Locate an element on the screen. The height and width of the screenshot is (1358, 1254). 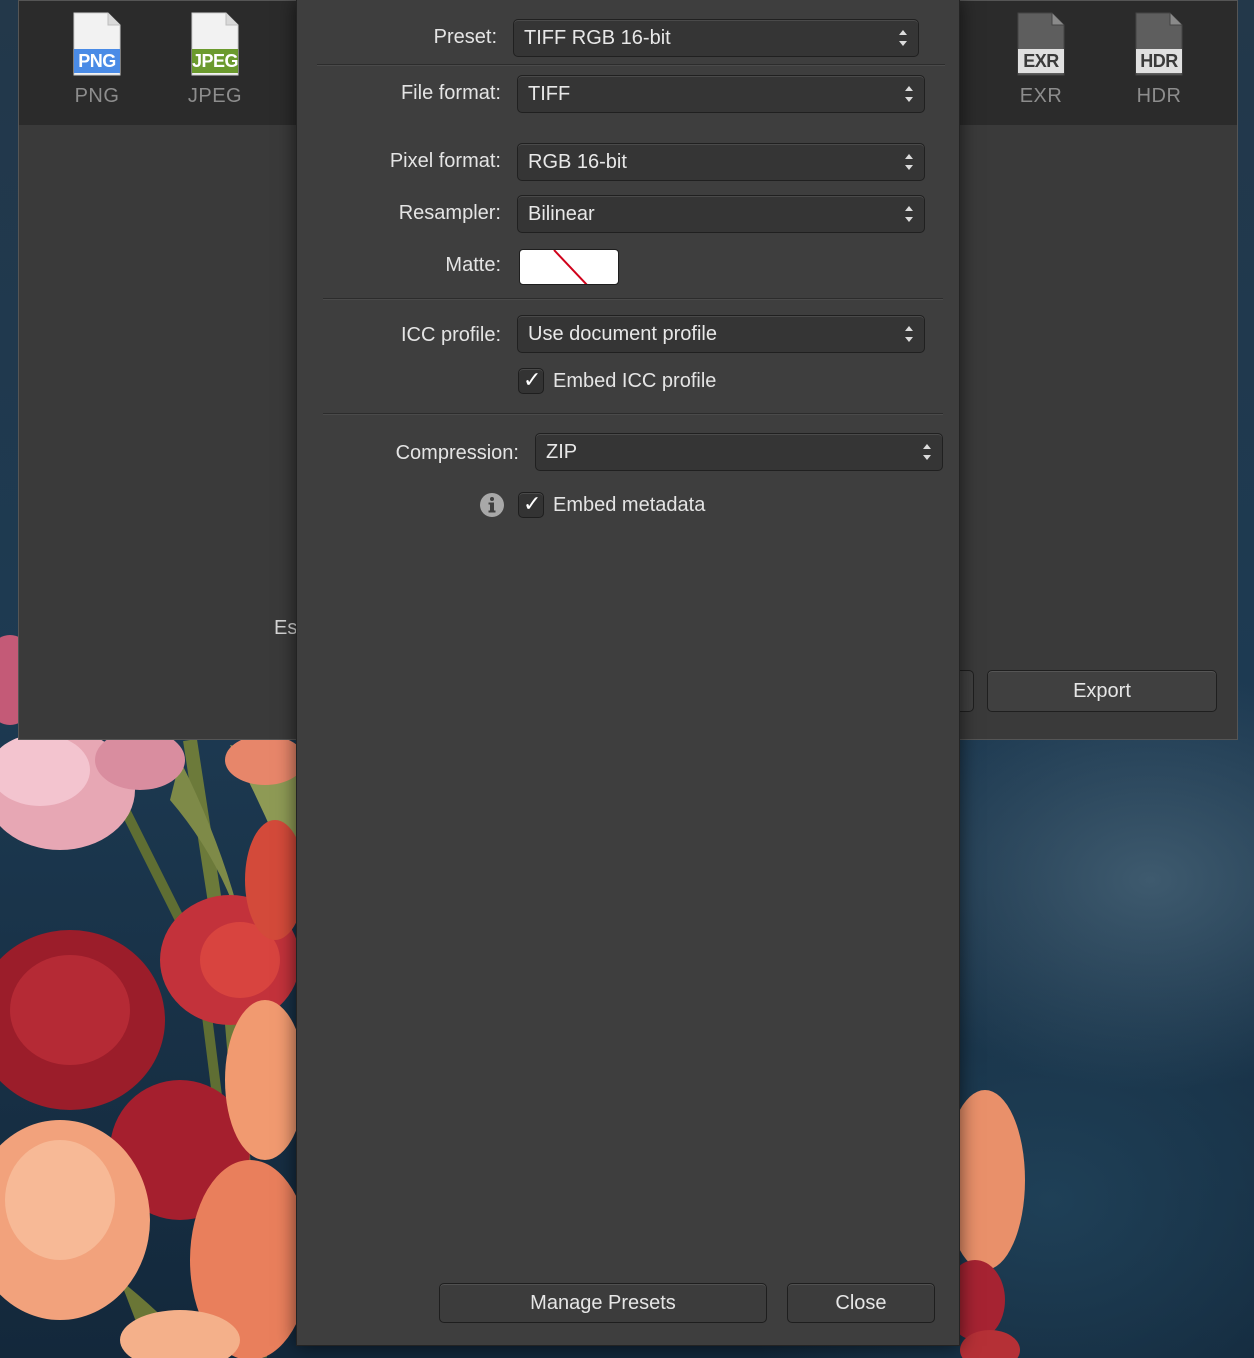
exr-file-icon: EXR is located at coordinates (1041, 44).